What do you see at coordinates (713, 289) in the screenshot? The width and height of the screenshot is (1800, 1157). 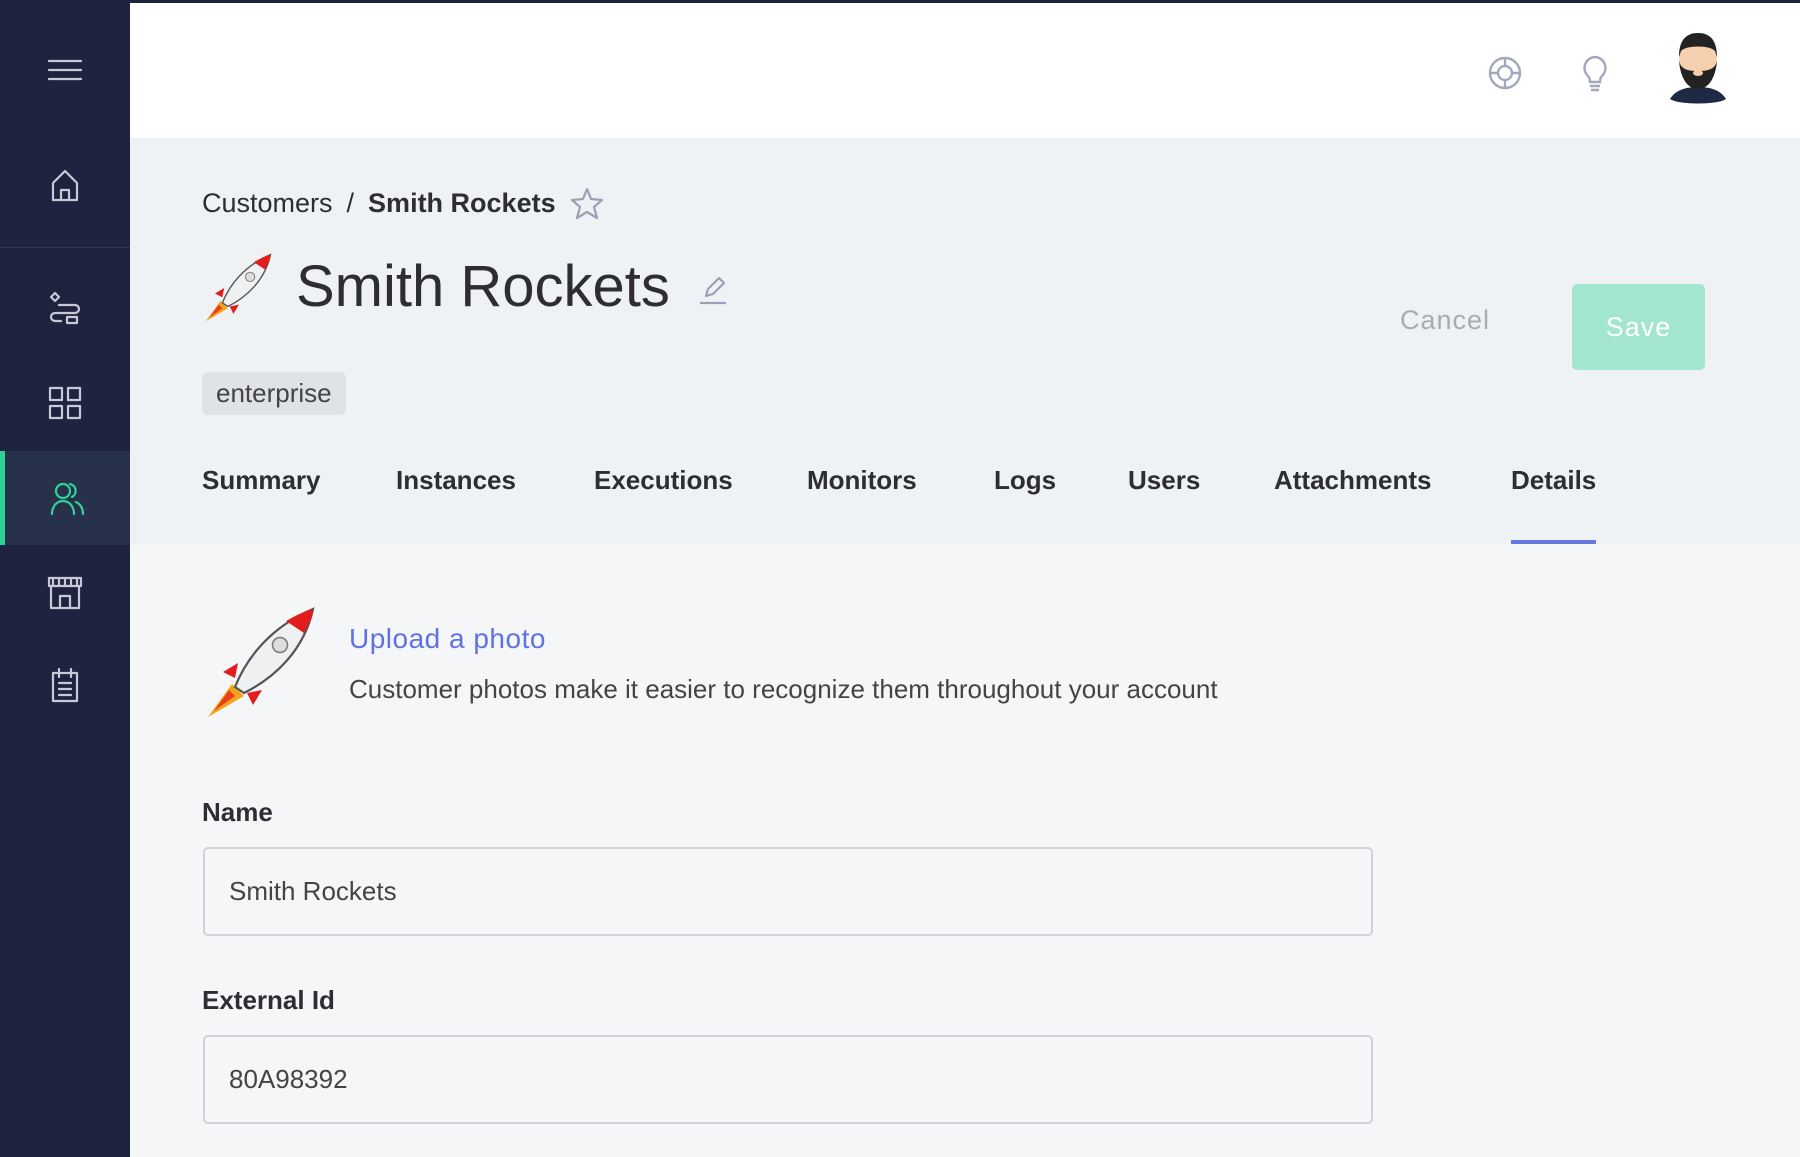 I see `edit-title-icon` at bounding box center [713, 289].